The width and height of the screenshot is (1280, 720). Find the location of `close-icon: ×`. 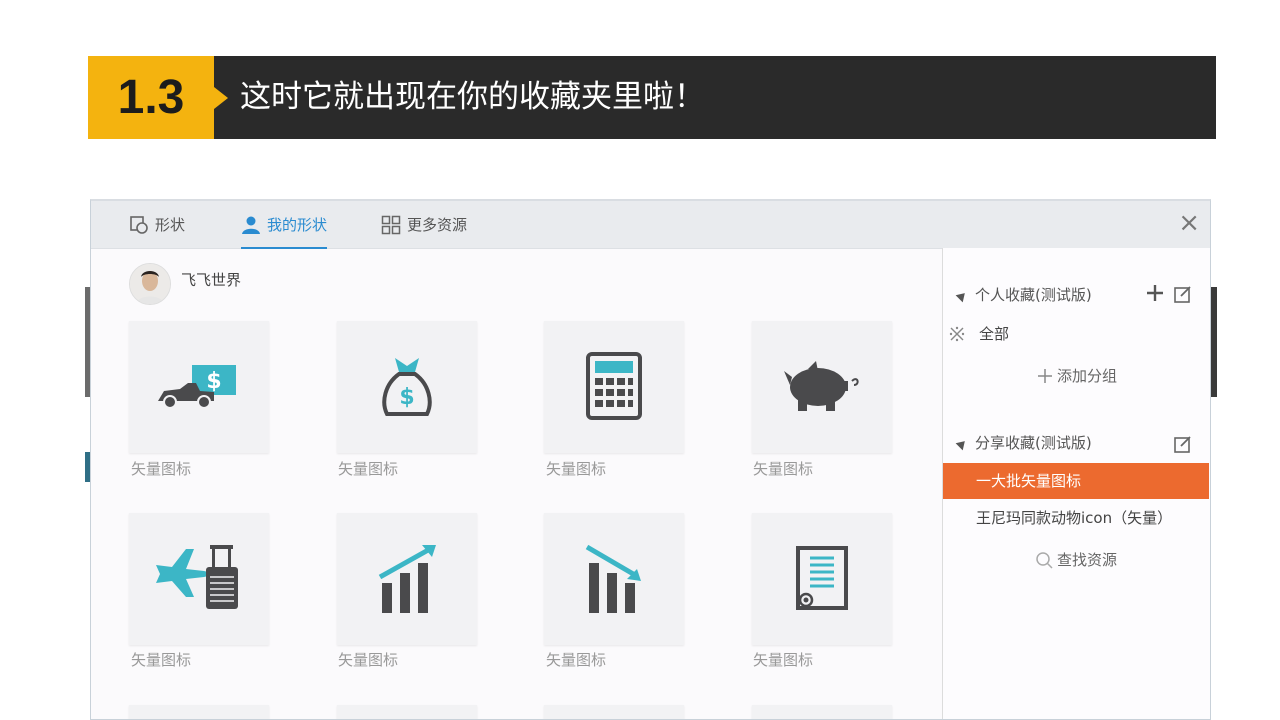

close-icon: × is located at coordinates (1189, 223).